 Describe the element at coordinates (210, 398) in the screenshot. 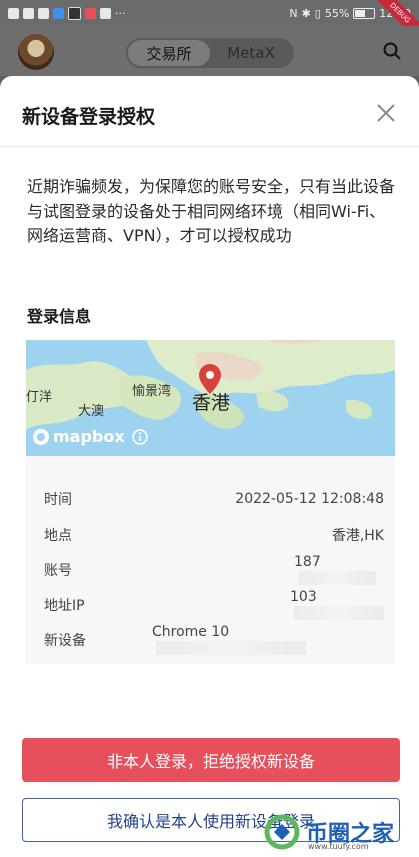

I see `login-location-map: 仃洋 愉景湾 大澳 香港 mapbox` at that location.